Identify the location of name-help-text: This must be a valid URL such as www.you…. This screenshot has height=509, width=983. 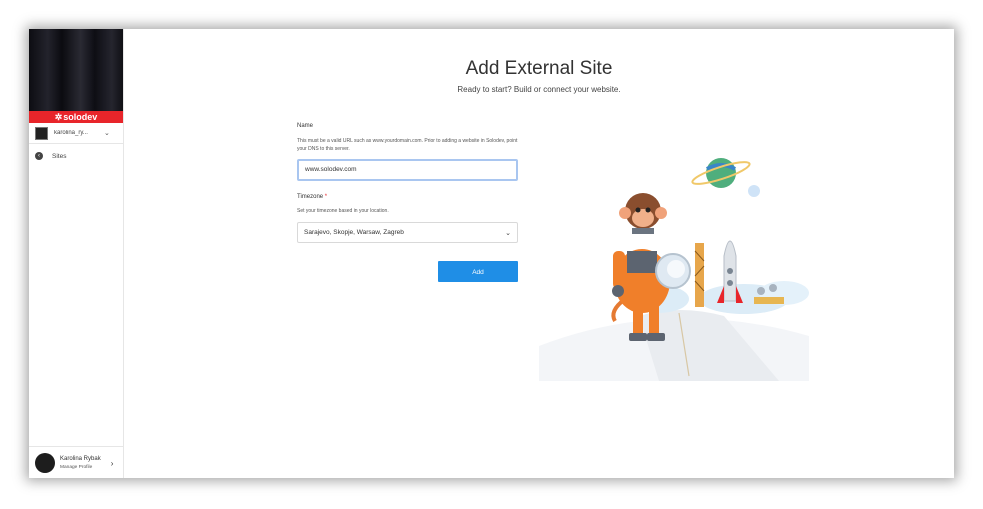
(407, 145).